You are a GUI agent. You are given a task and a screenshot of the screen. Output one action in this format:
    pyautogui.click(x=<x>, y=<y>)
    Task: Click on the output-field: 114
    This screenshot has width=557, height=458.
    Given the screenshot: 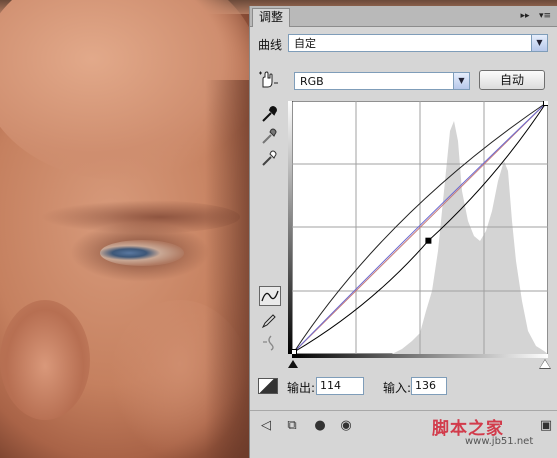 What is the action you would take?
    pyautogui.click(x=340, y=386)
    